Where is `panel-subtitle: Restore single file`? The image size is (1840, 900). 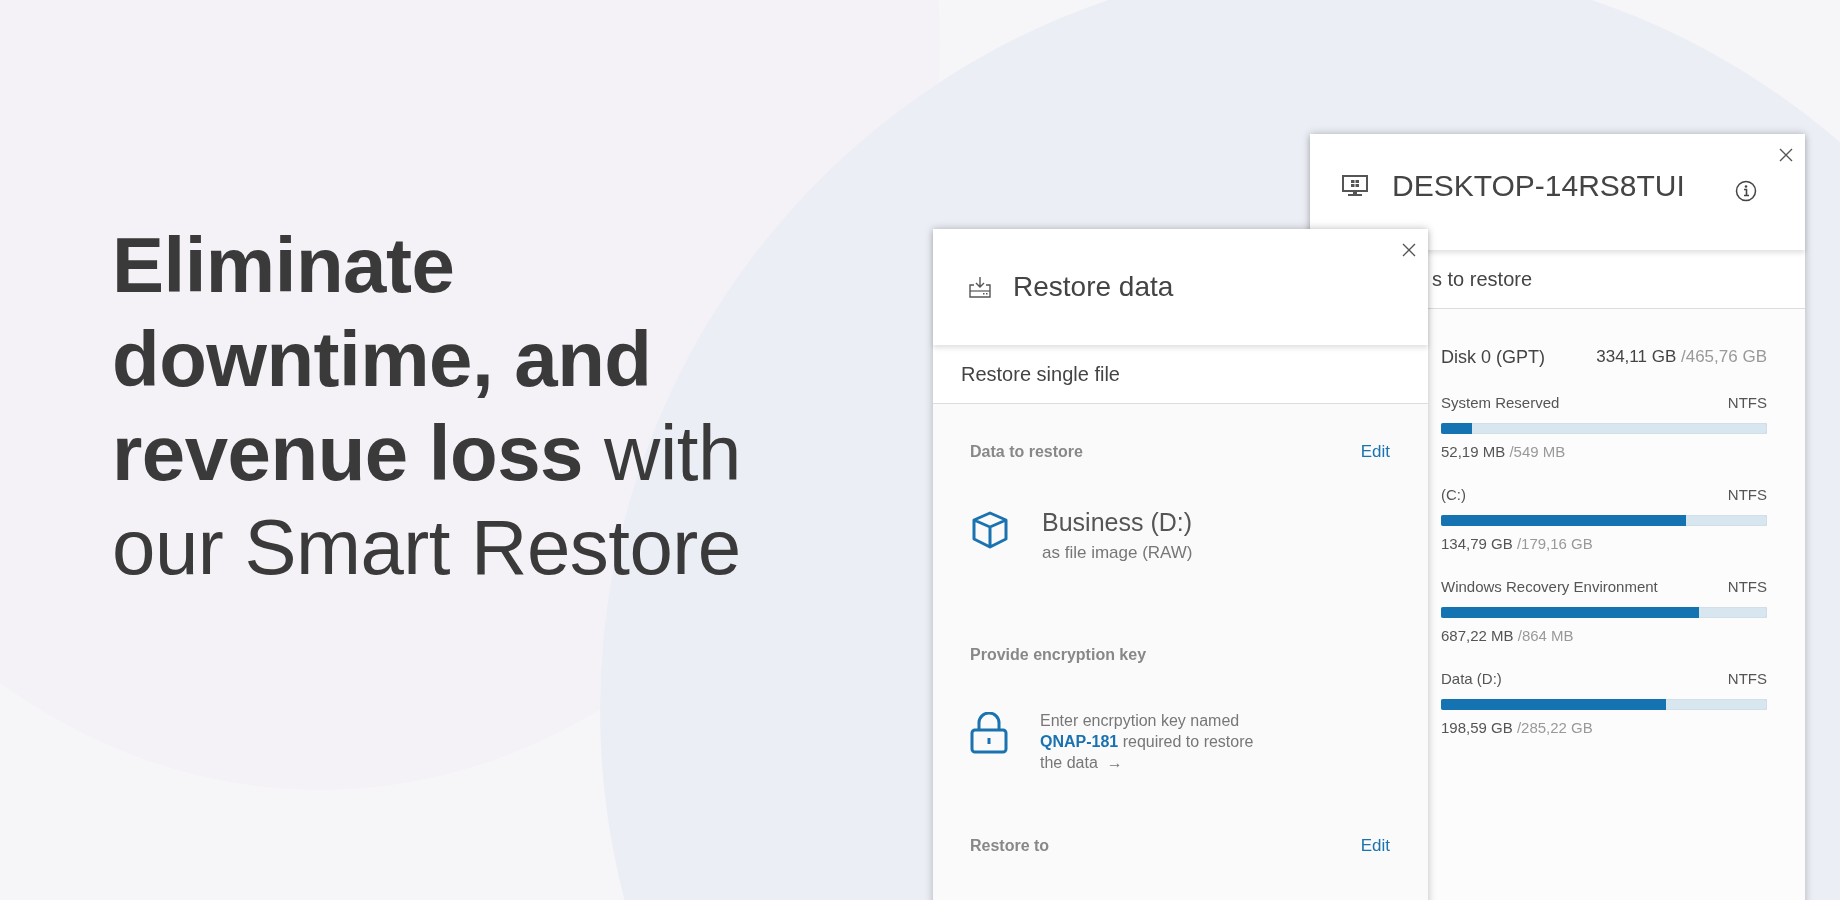
panel-subtitle: Restore single file is located at coordinates (1040, 374).